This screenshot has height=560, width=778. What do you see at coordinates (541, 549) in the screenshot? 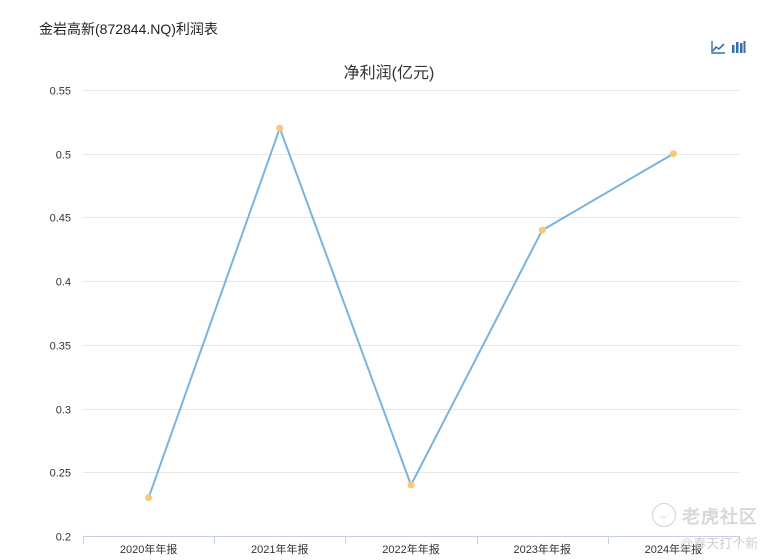
I see `x-tick-label: 2023年年报` at bounding box center [541, 549].